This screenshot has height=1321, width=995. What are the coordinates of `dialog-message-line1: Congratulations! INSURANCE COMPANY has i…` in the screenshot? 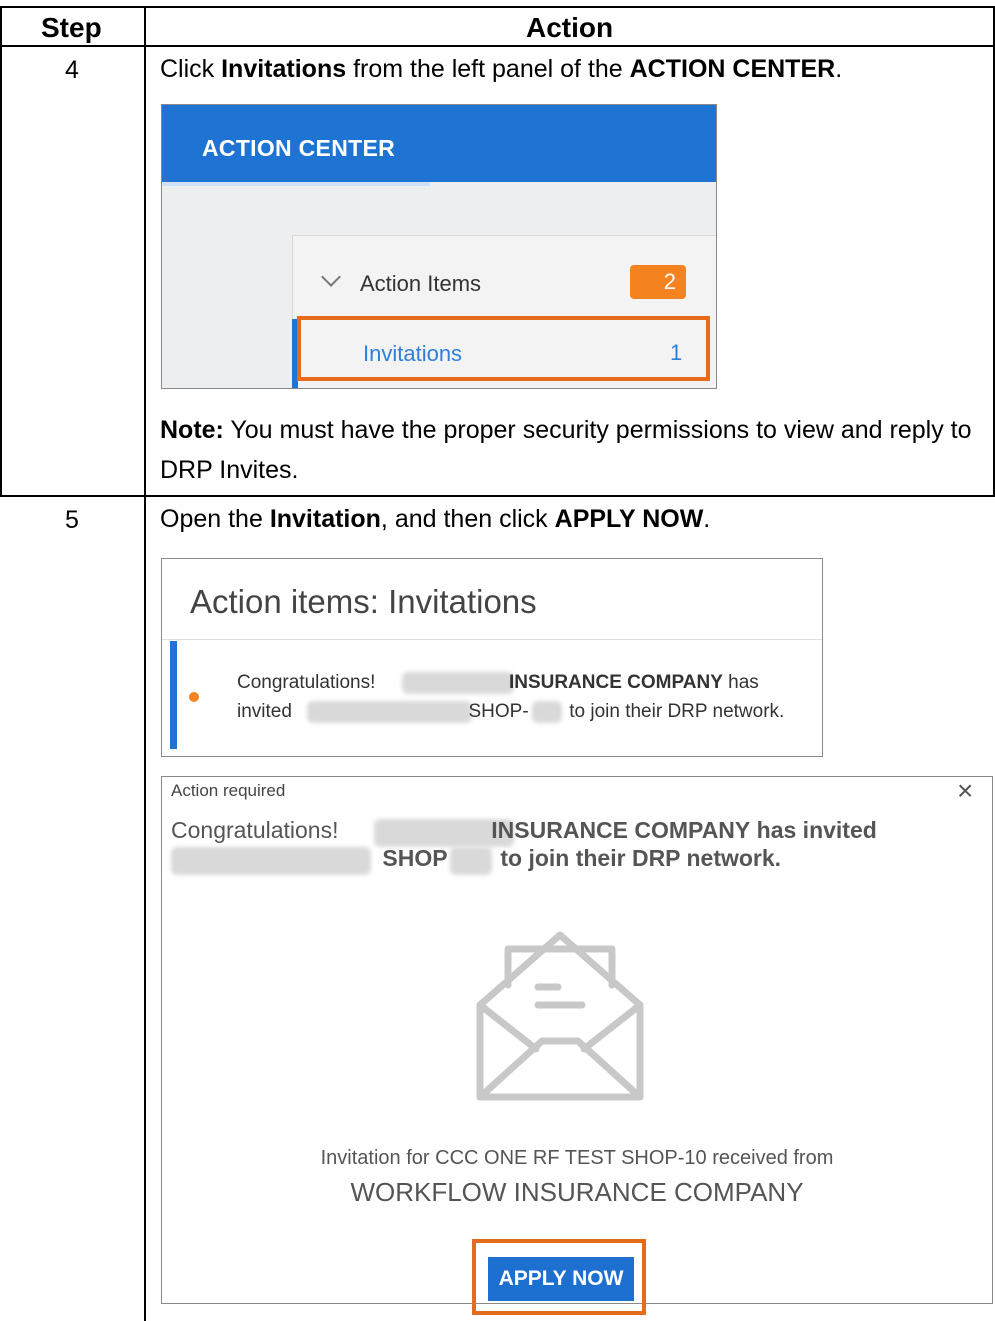 It's located at (524, 830).